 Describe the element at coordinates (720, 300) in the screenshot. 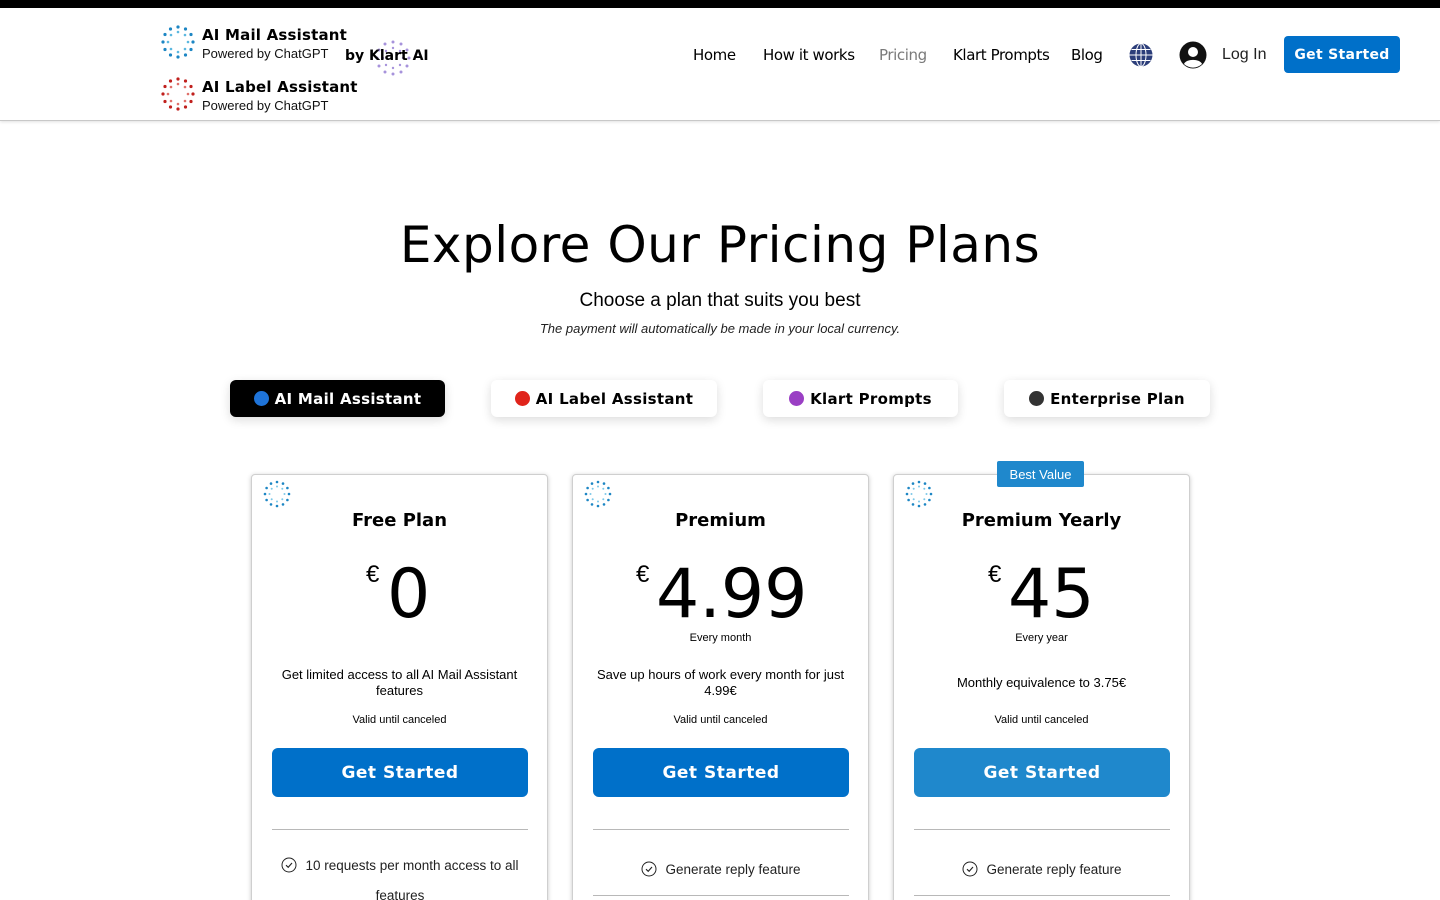

I see `page-subtitle: Choose a plan that suits you best` at that location.